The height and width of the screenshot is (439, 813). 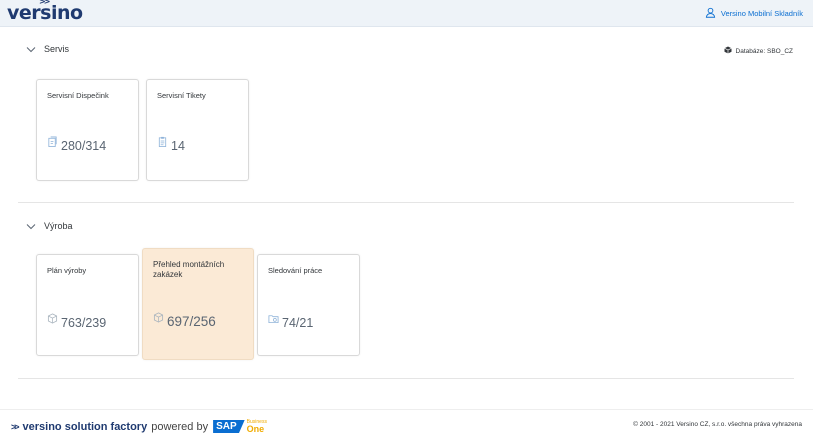 I want to click on user-name: Versino Mobilní Skladník, so click(x=761, y=13).